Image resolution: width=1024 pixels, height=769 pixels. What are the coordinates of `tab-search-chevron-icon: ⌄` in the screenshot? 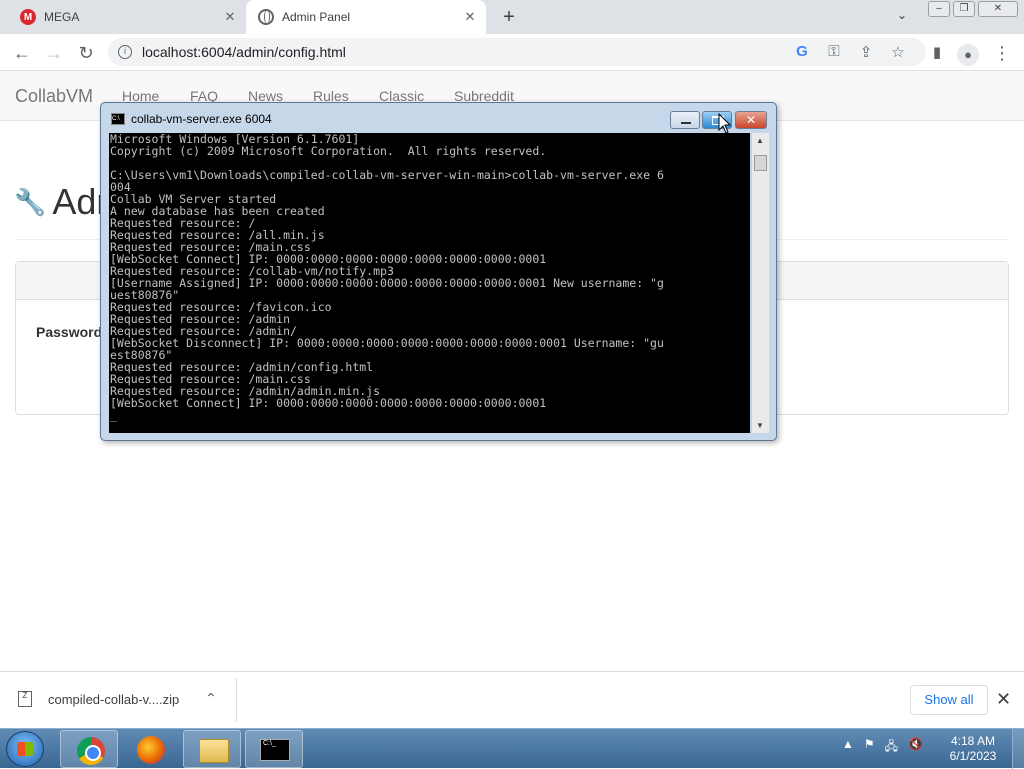 It's located at (902, 15).